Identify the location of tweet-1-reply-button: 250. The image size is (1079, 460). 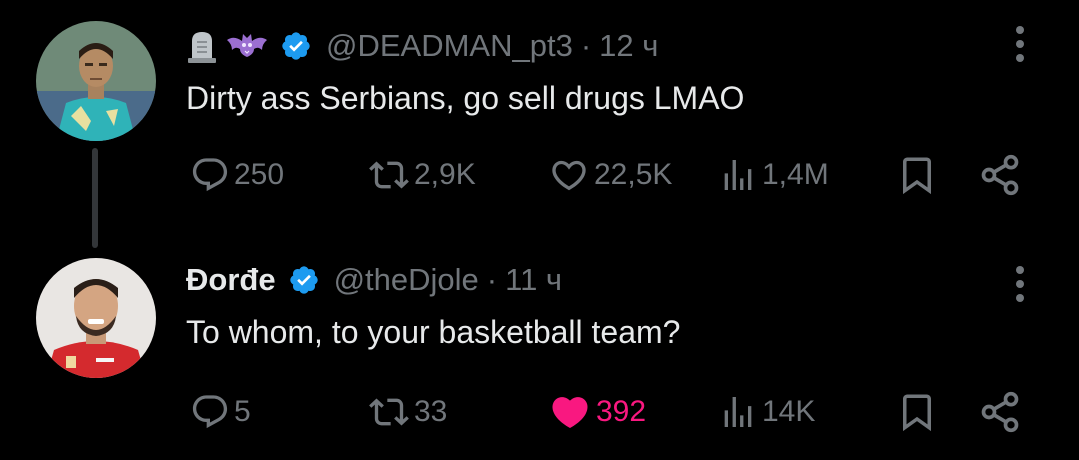
(237, 175).